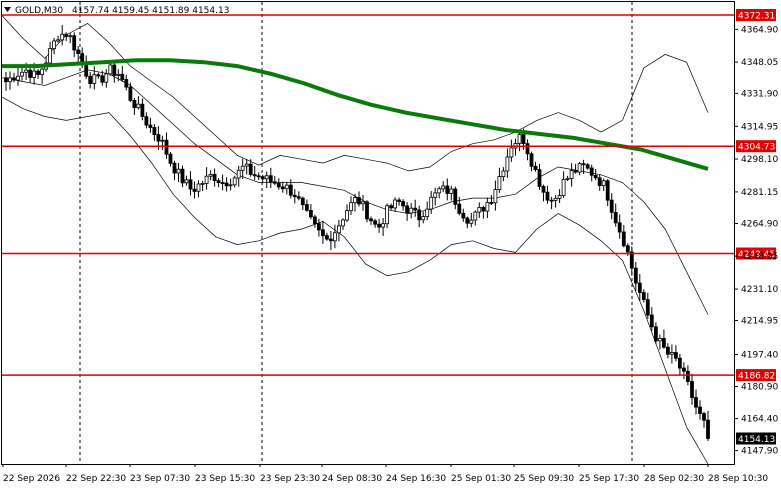 Image resolution: width=781 pixels, height=489 pixels. Describe the element at coordinates (39, 11) in the screenshot. I see `symbol-label: GOLD,M30` at that location.